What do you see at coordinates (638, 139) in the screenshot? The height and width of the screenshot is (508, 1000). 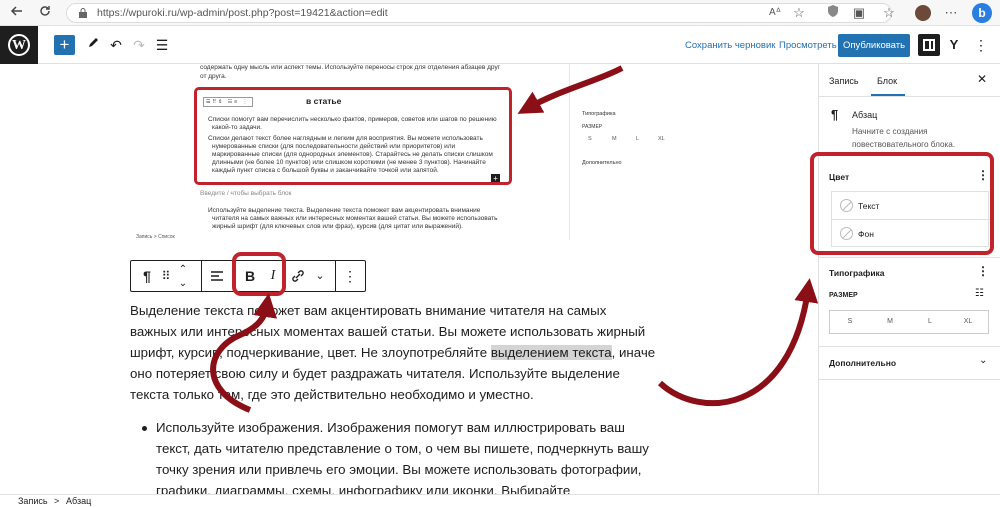 I see `embed-size: L` at bounding box center [638, 139].